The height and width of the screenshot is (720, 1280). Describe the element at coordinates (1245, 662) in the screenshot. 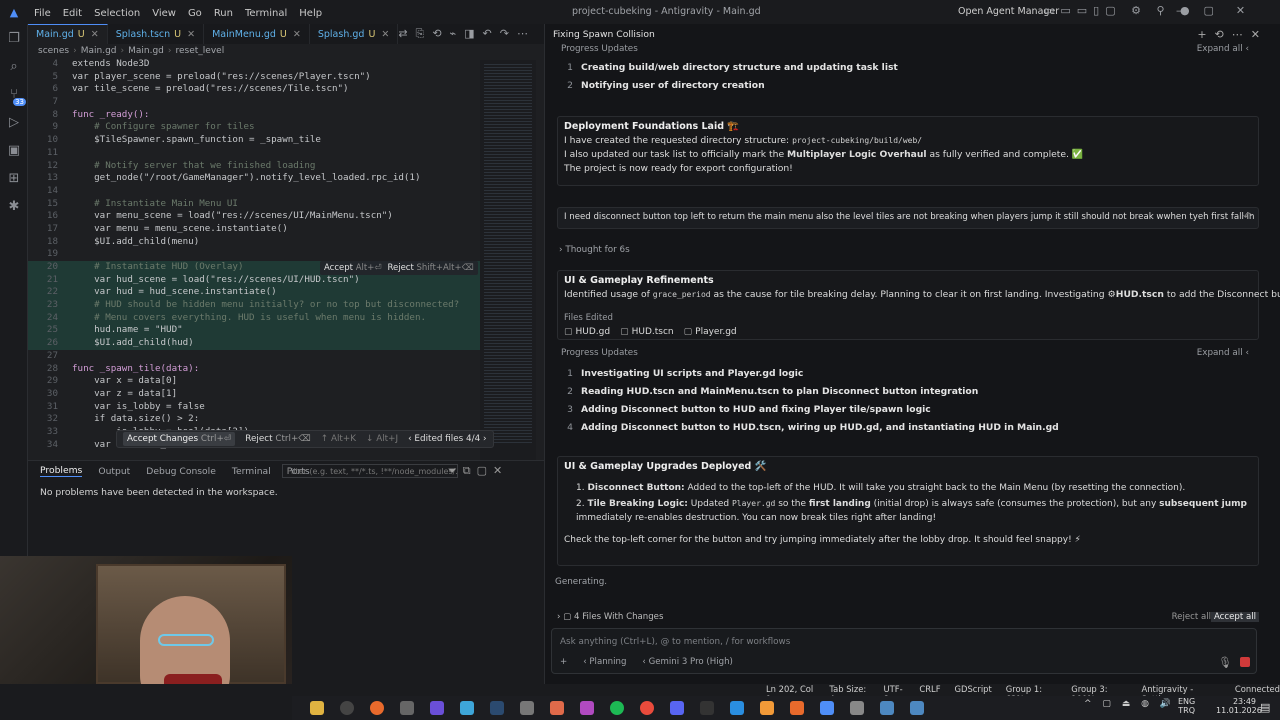

I see `stop-icon` at that location.